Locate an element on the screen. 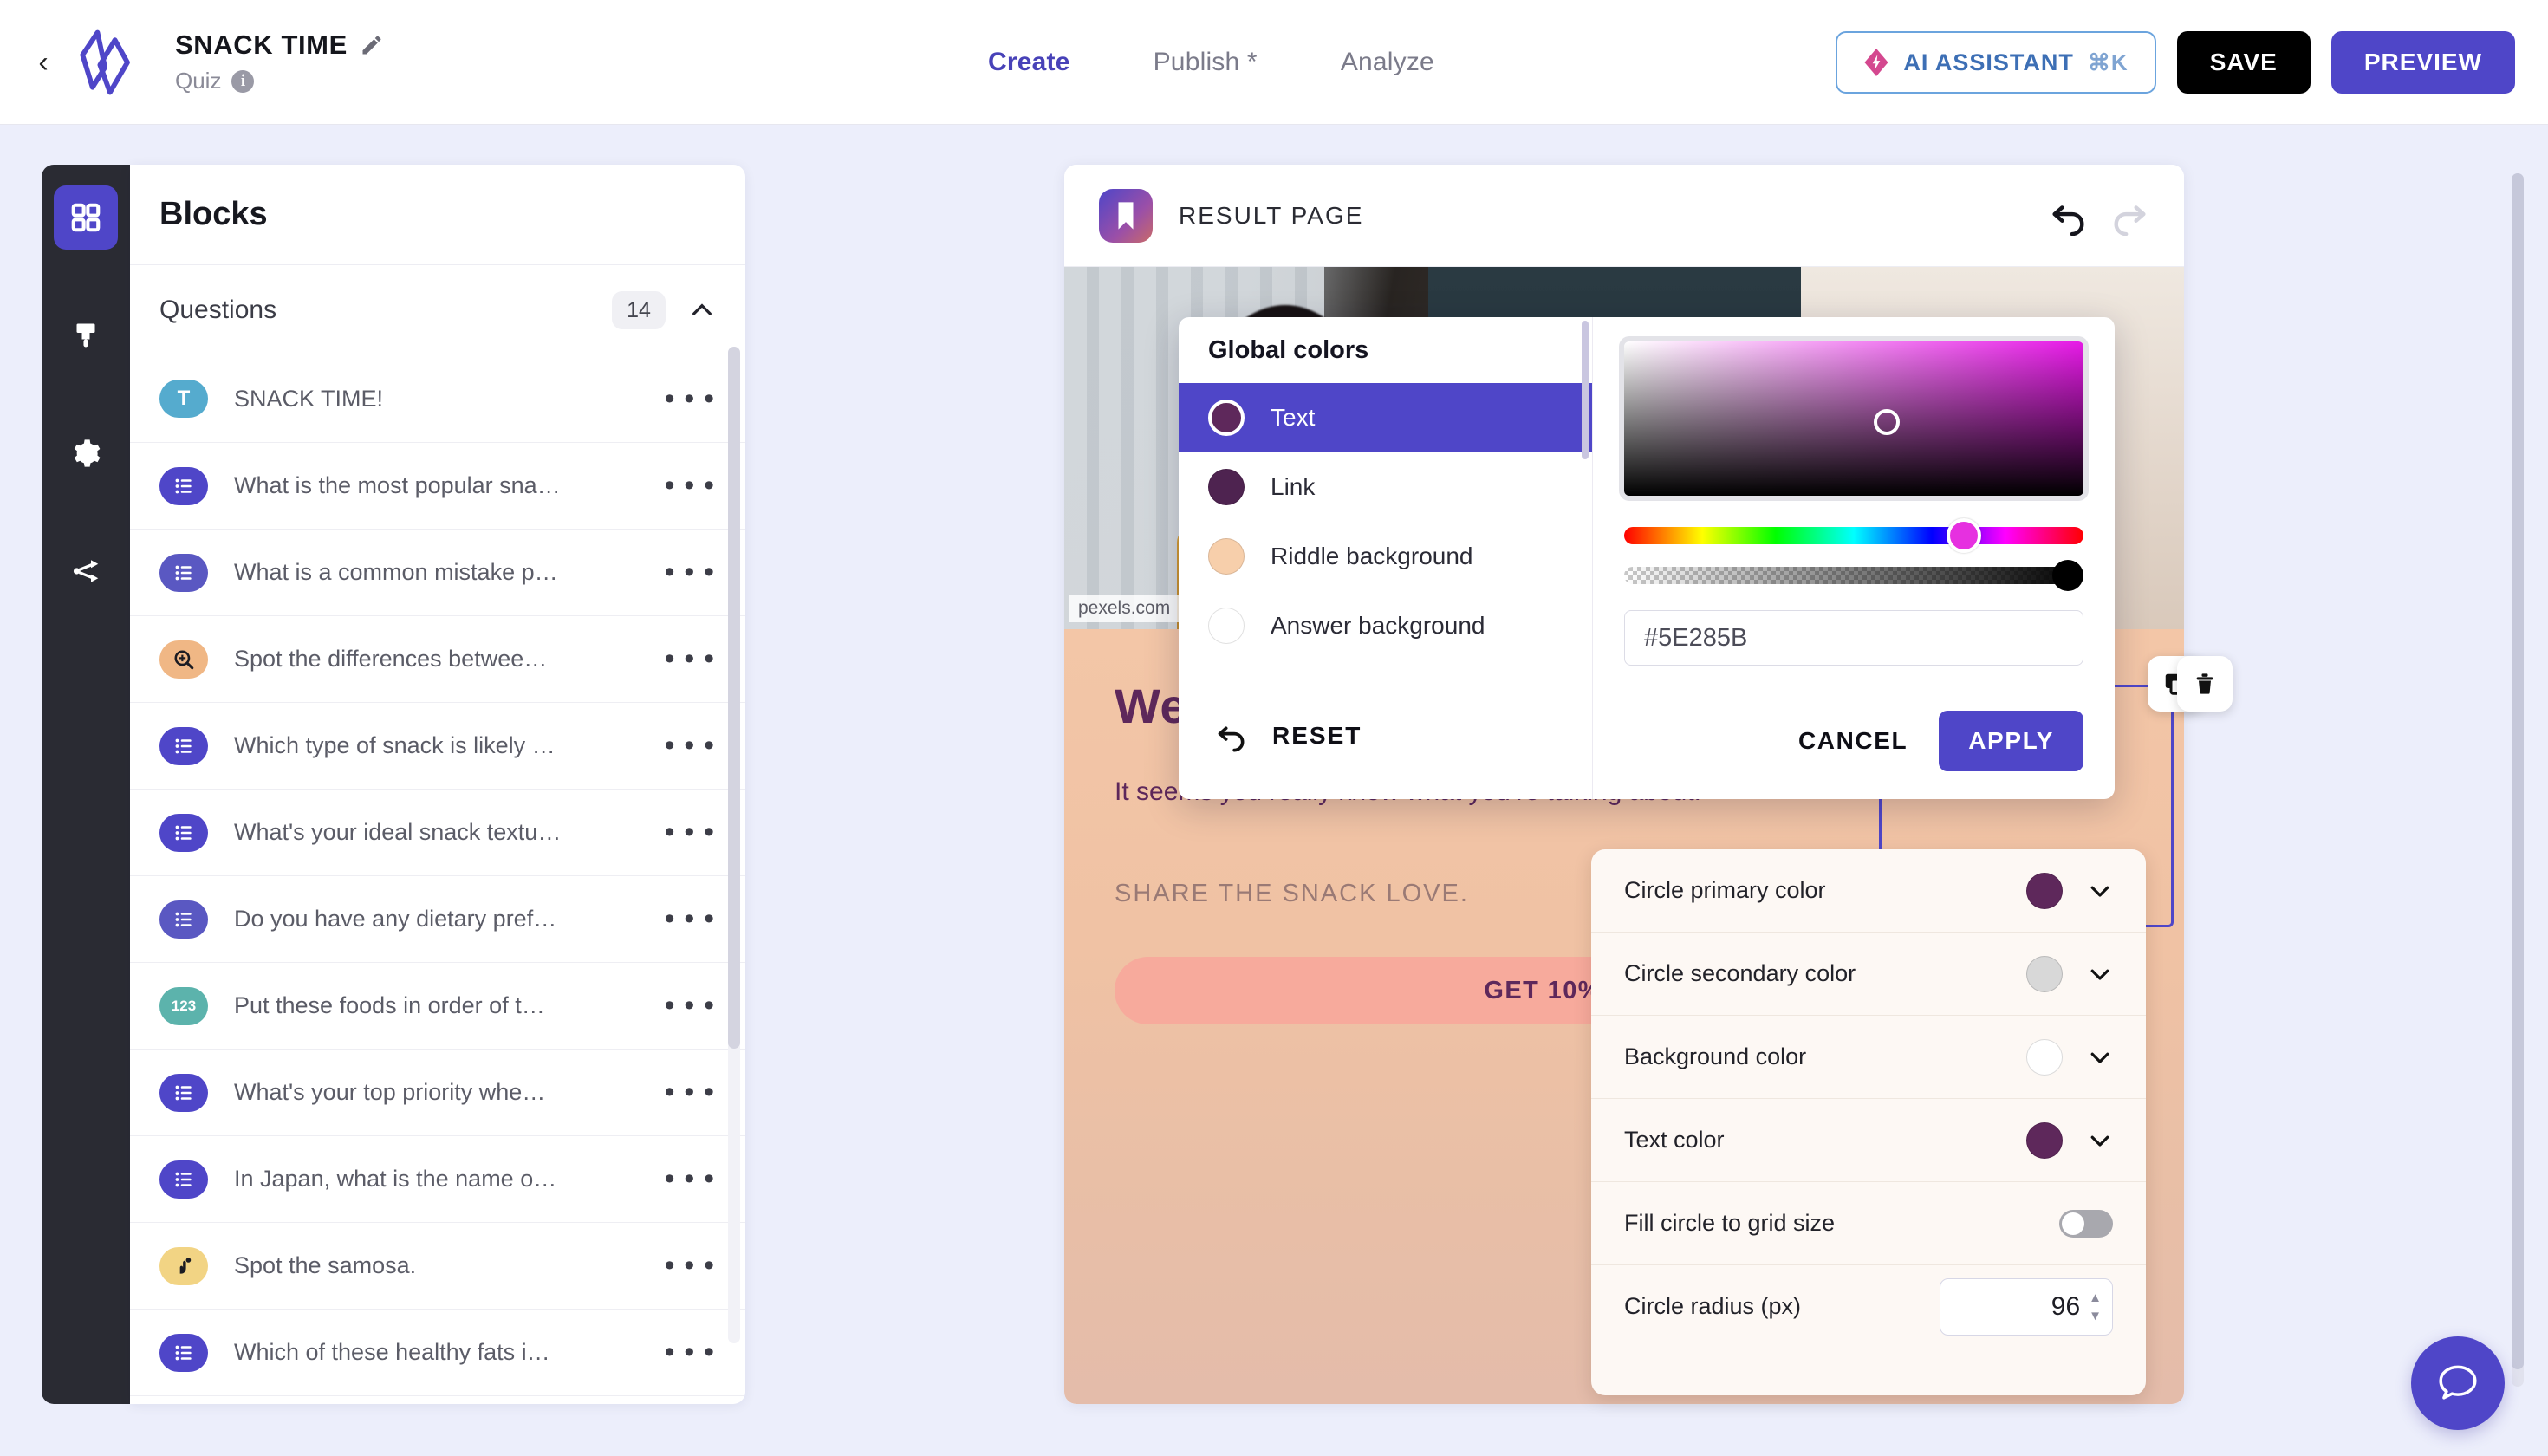 This screenshot has width=2548, height=1456. hue-slider is located at coordinates (1853, 535).